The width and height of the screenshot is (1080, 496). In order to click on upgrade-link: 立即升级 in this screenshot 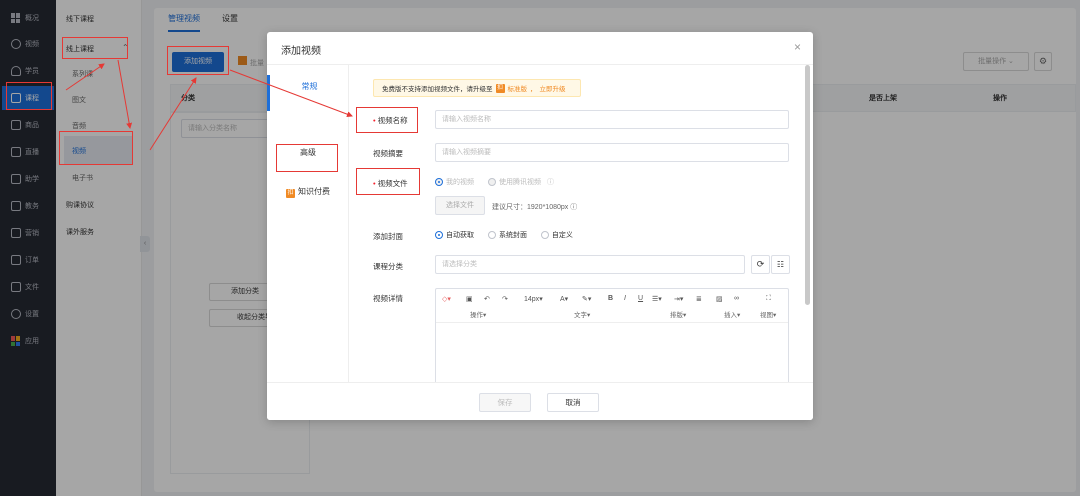, I will do `click(553, 88)`.